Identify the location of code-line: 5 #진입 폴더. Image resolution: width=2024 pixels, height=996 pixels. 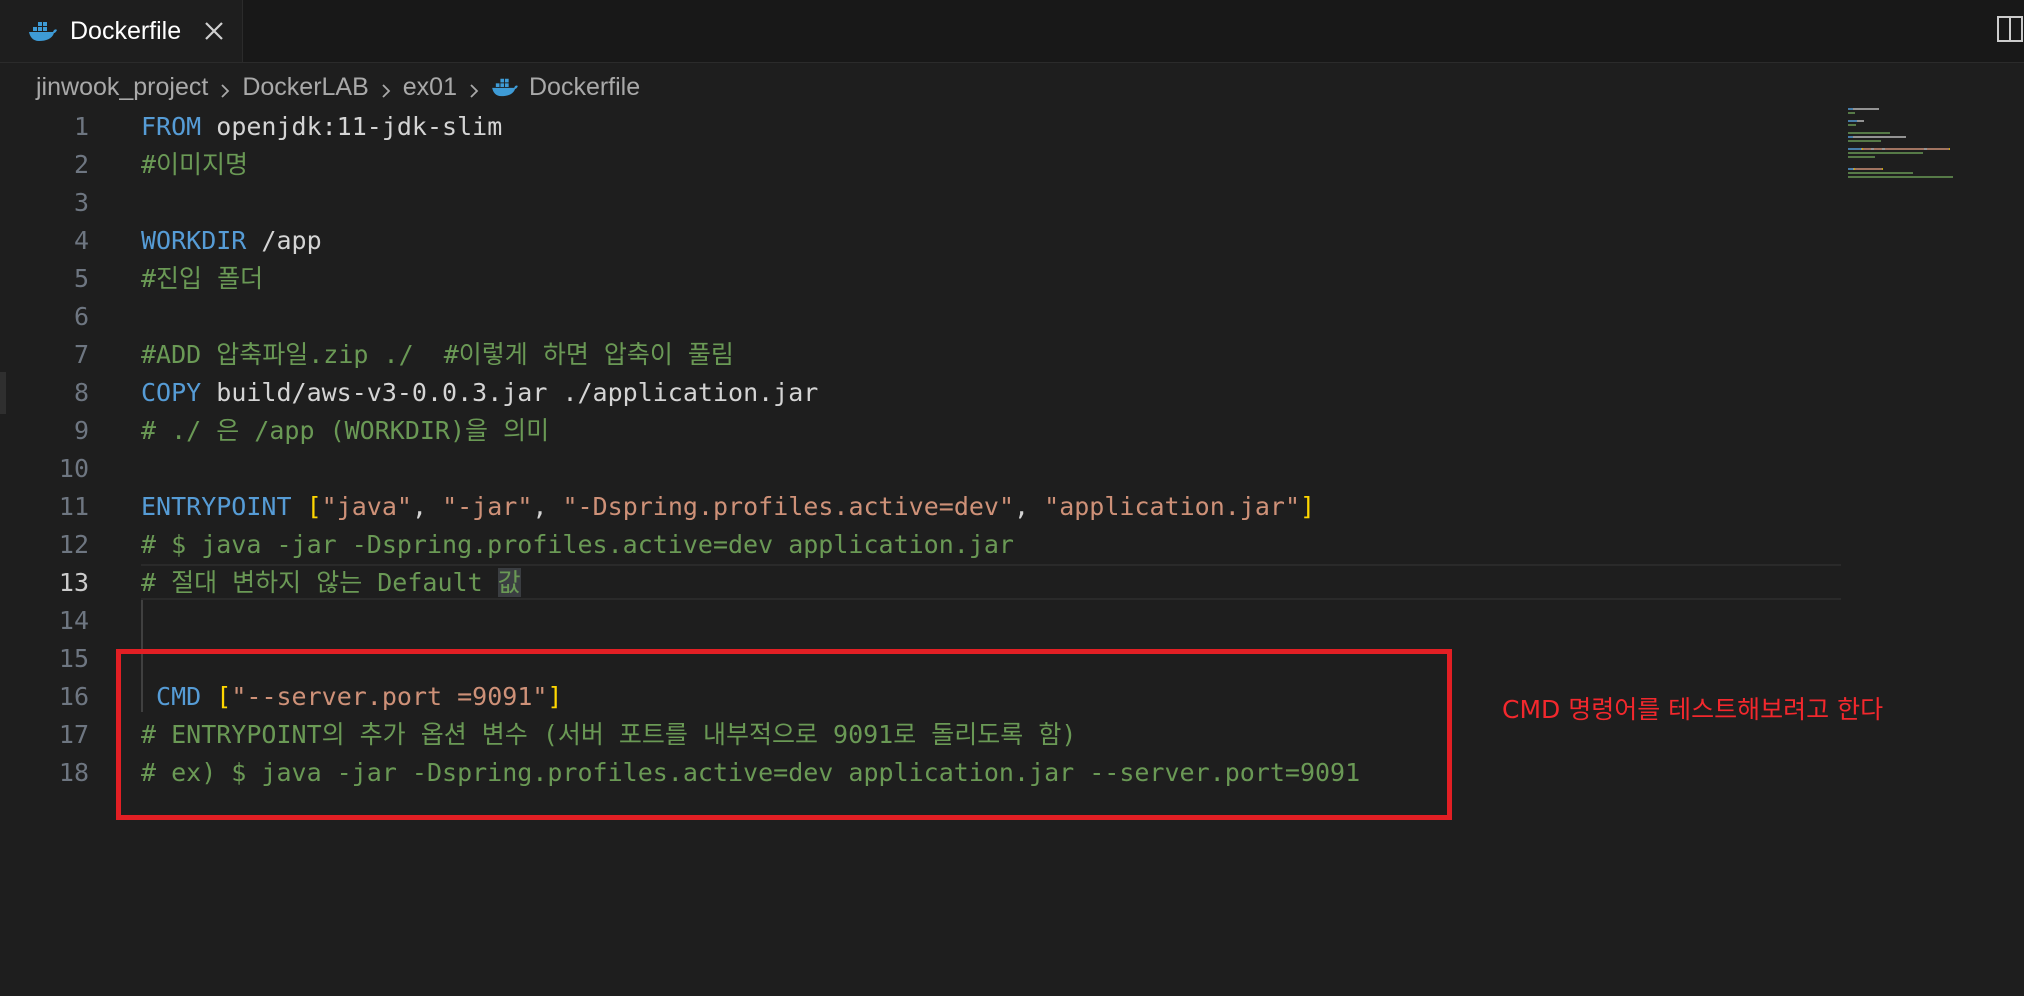
(920, 279).